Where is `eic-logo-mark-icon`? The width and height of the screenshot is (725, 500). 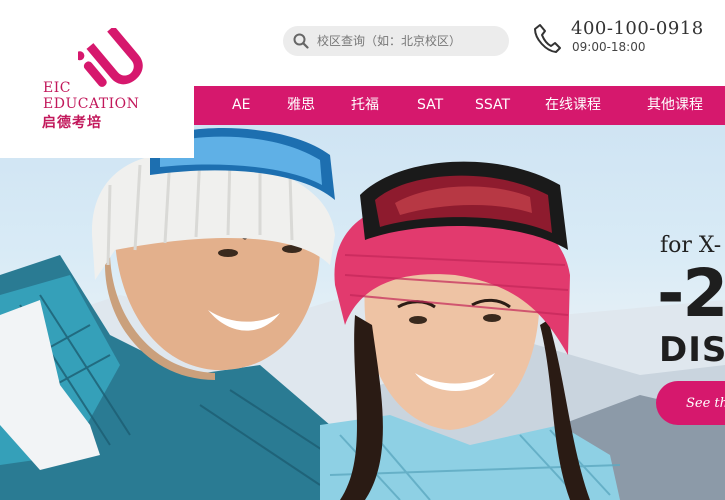
eic-logo-mark-icon is located at coordinates (110, 57).